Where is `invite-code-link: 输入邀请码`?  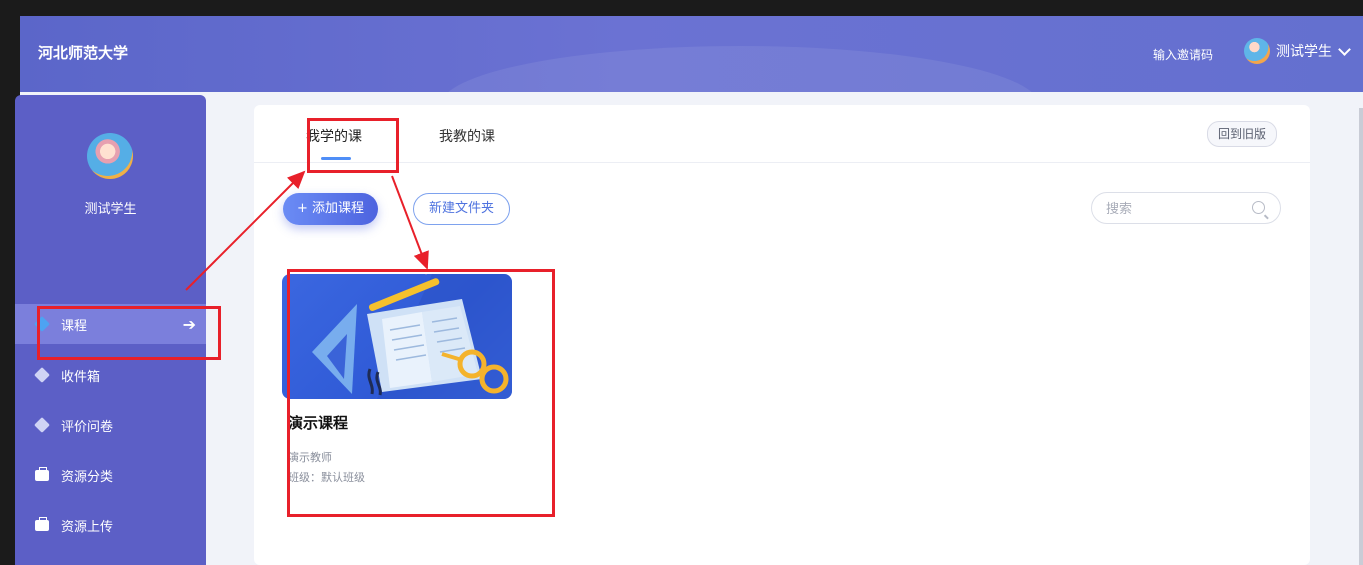 invite-code-link: 输入邀请码 is located at coordinates (1183, 54).